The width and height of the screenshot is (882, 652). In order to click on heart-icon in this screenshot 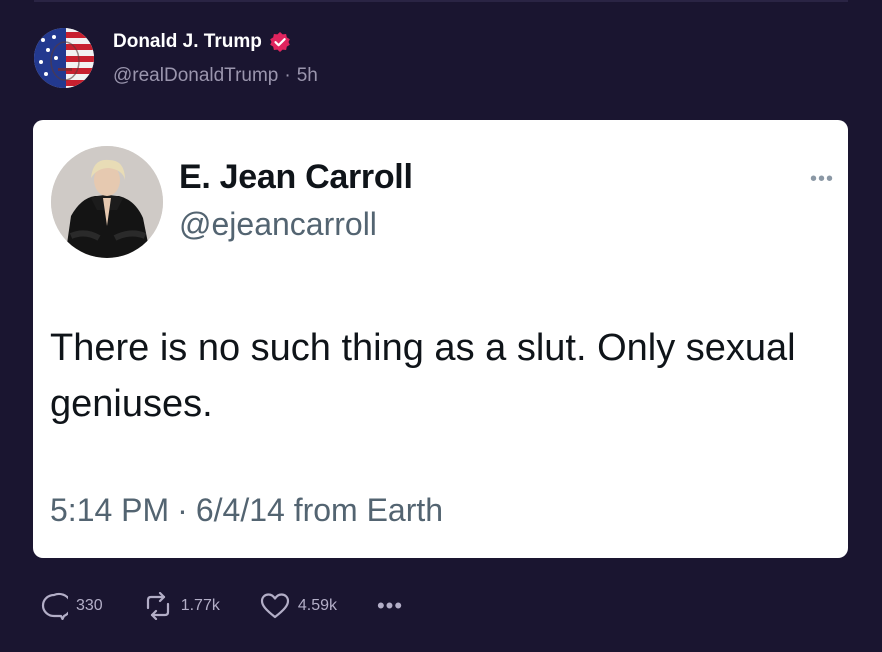, I will do `click(275, 606)`.